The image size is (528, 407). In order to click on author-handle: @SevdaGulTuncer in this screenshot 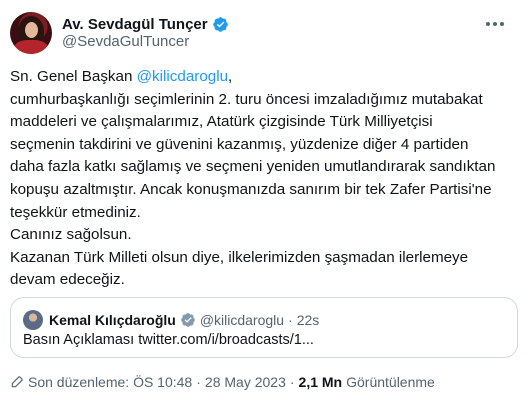, I will do `click(125, 41)`.